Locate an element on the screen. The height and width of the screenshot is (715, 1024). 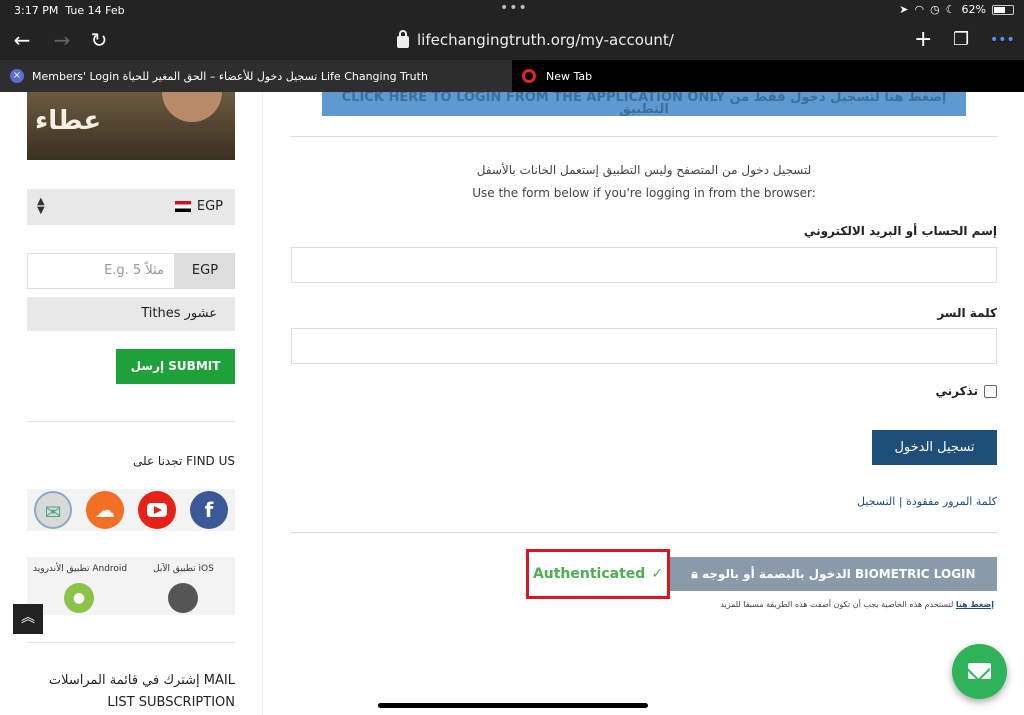
lost-password-link: كلمة المرور مفقودة is located at coordinates (951, 501).